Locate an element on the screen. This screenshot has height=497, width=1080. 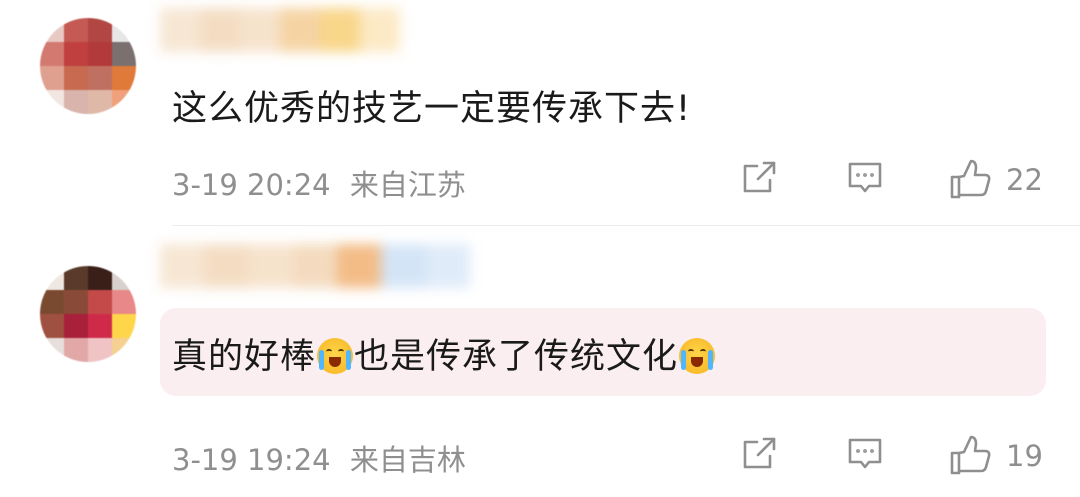
comment-text: 这么优秀的技艺一定要传承下去! is located at coordinates (432, 109).